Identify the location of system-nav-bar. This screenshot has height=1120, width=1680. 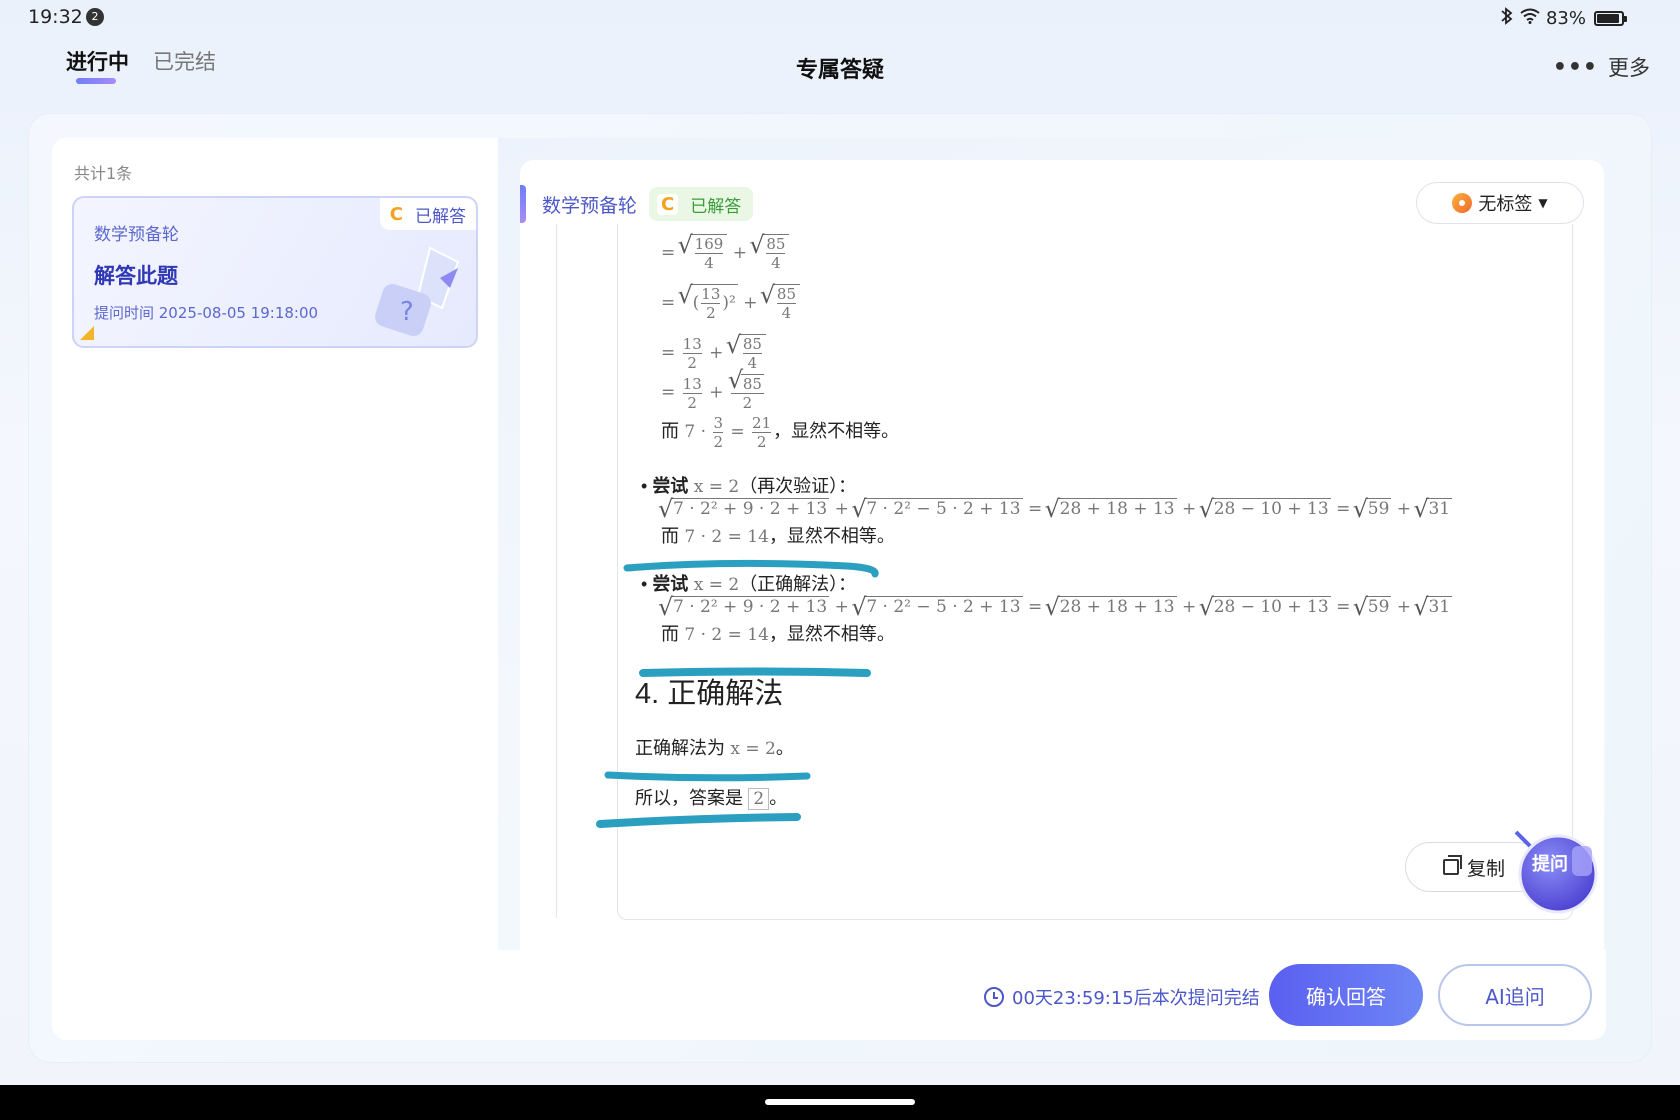
(840, 1102).